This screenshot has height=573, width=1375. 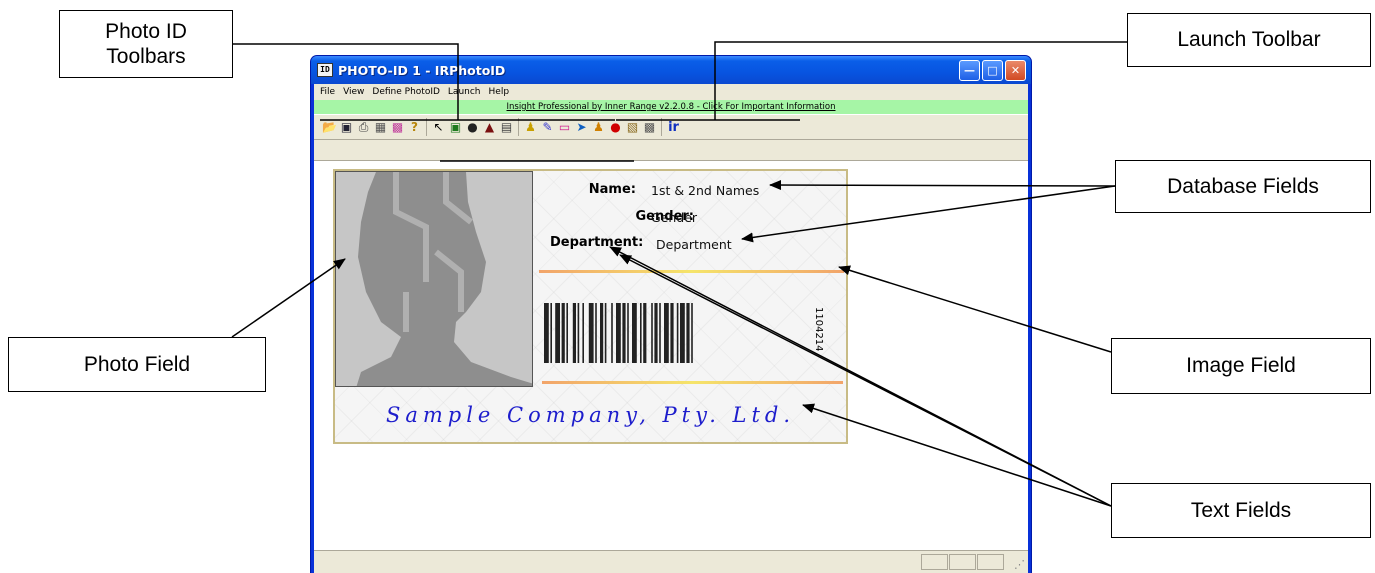 I want to click on minimize-icon: —, so click(x=969, y=70).